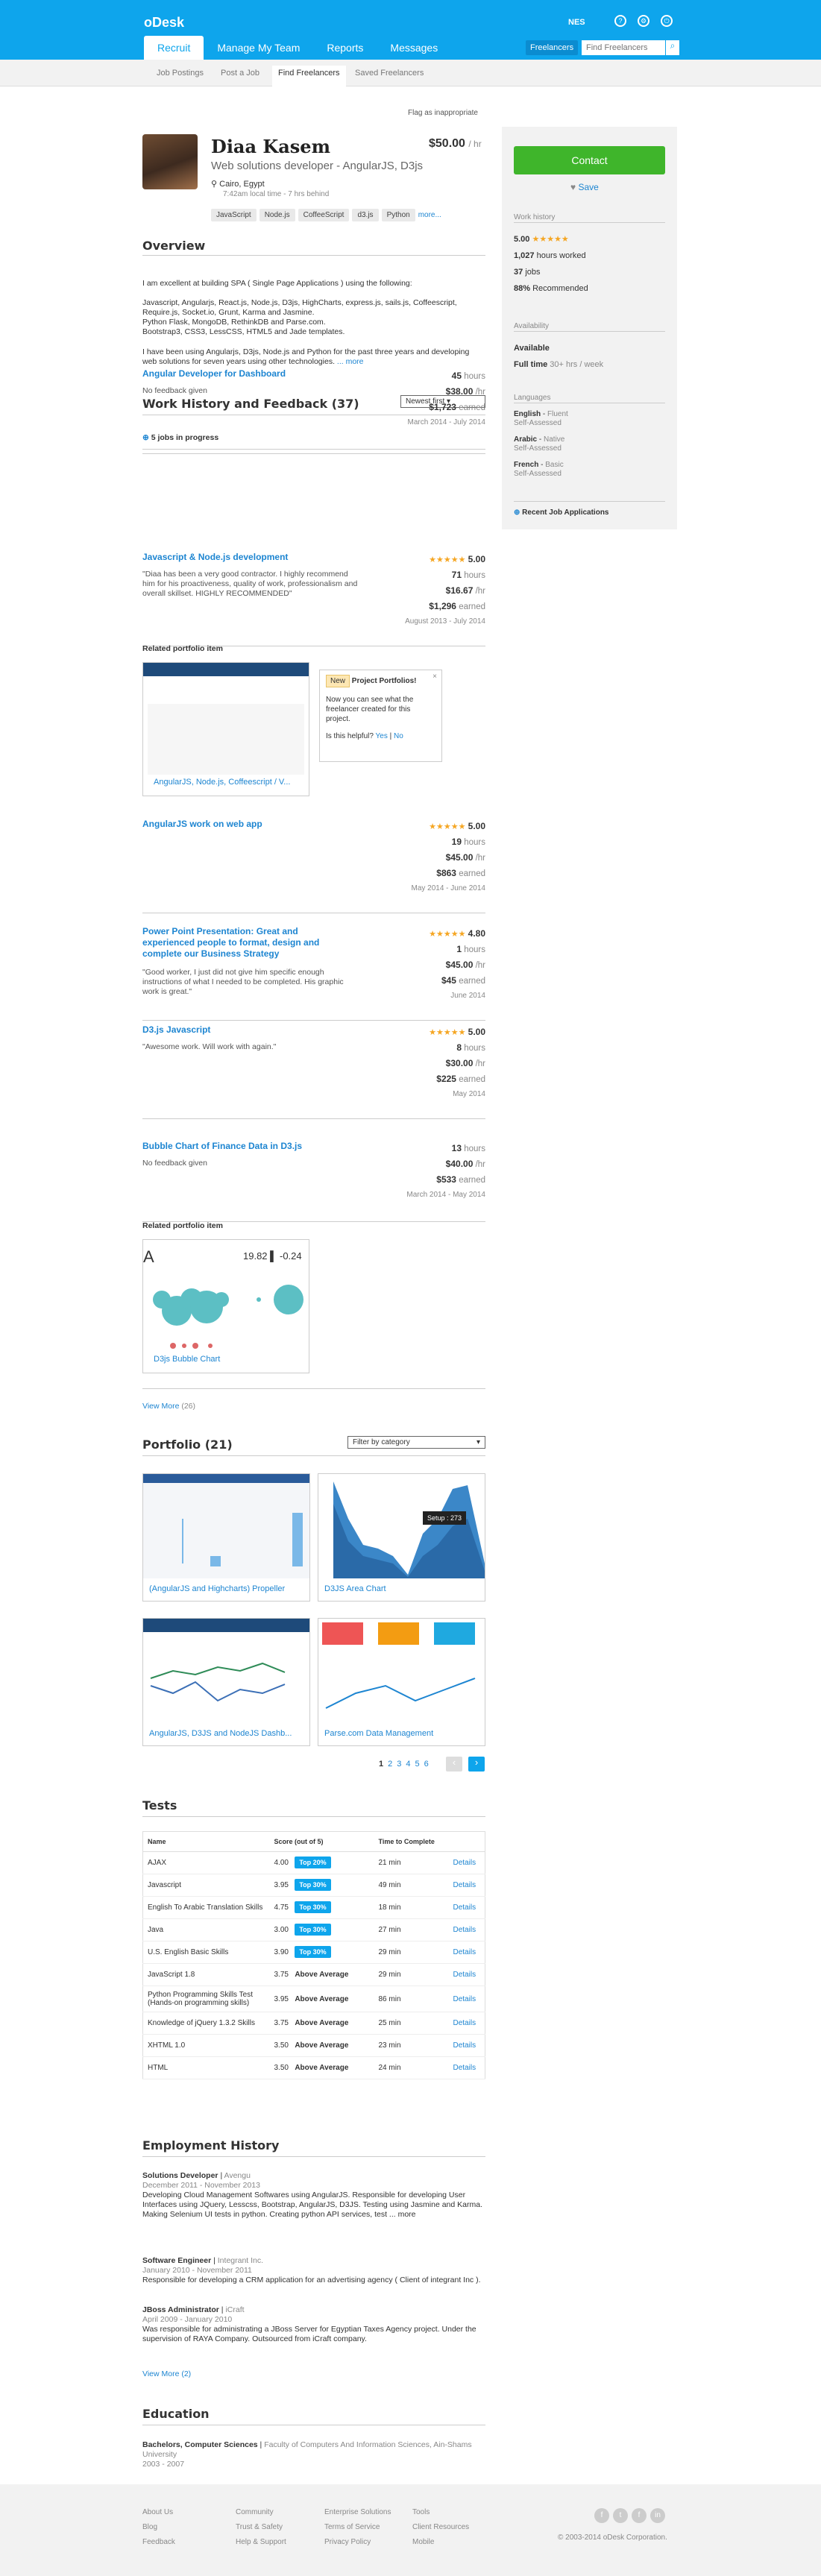 The width and height of the screenshot is (821, 2576). I want to click on footer-link: Feedback, so click(158, 2542).